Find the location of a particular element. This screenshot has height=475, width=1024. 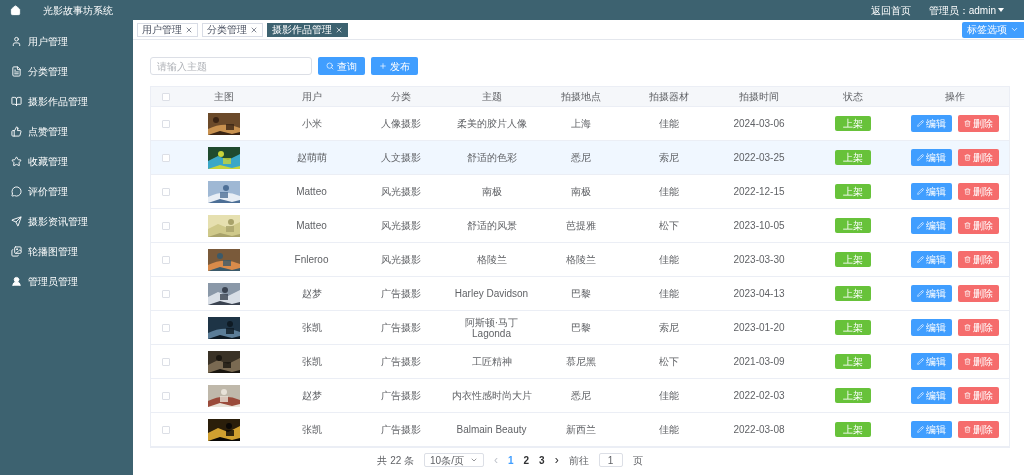

thumbs-up-icon is located at coordinates (16, 131).